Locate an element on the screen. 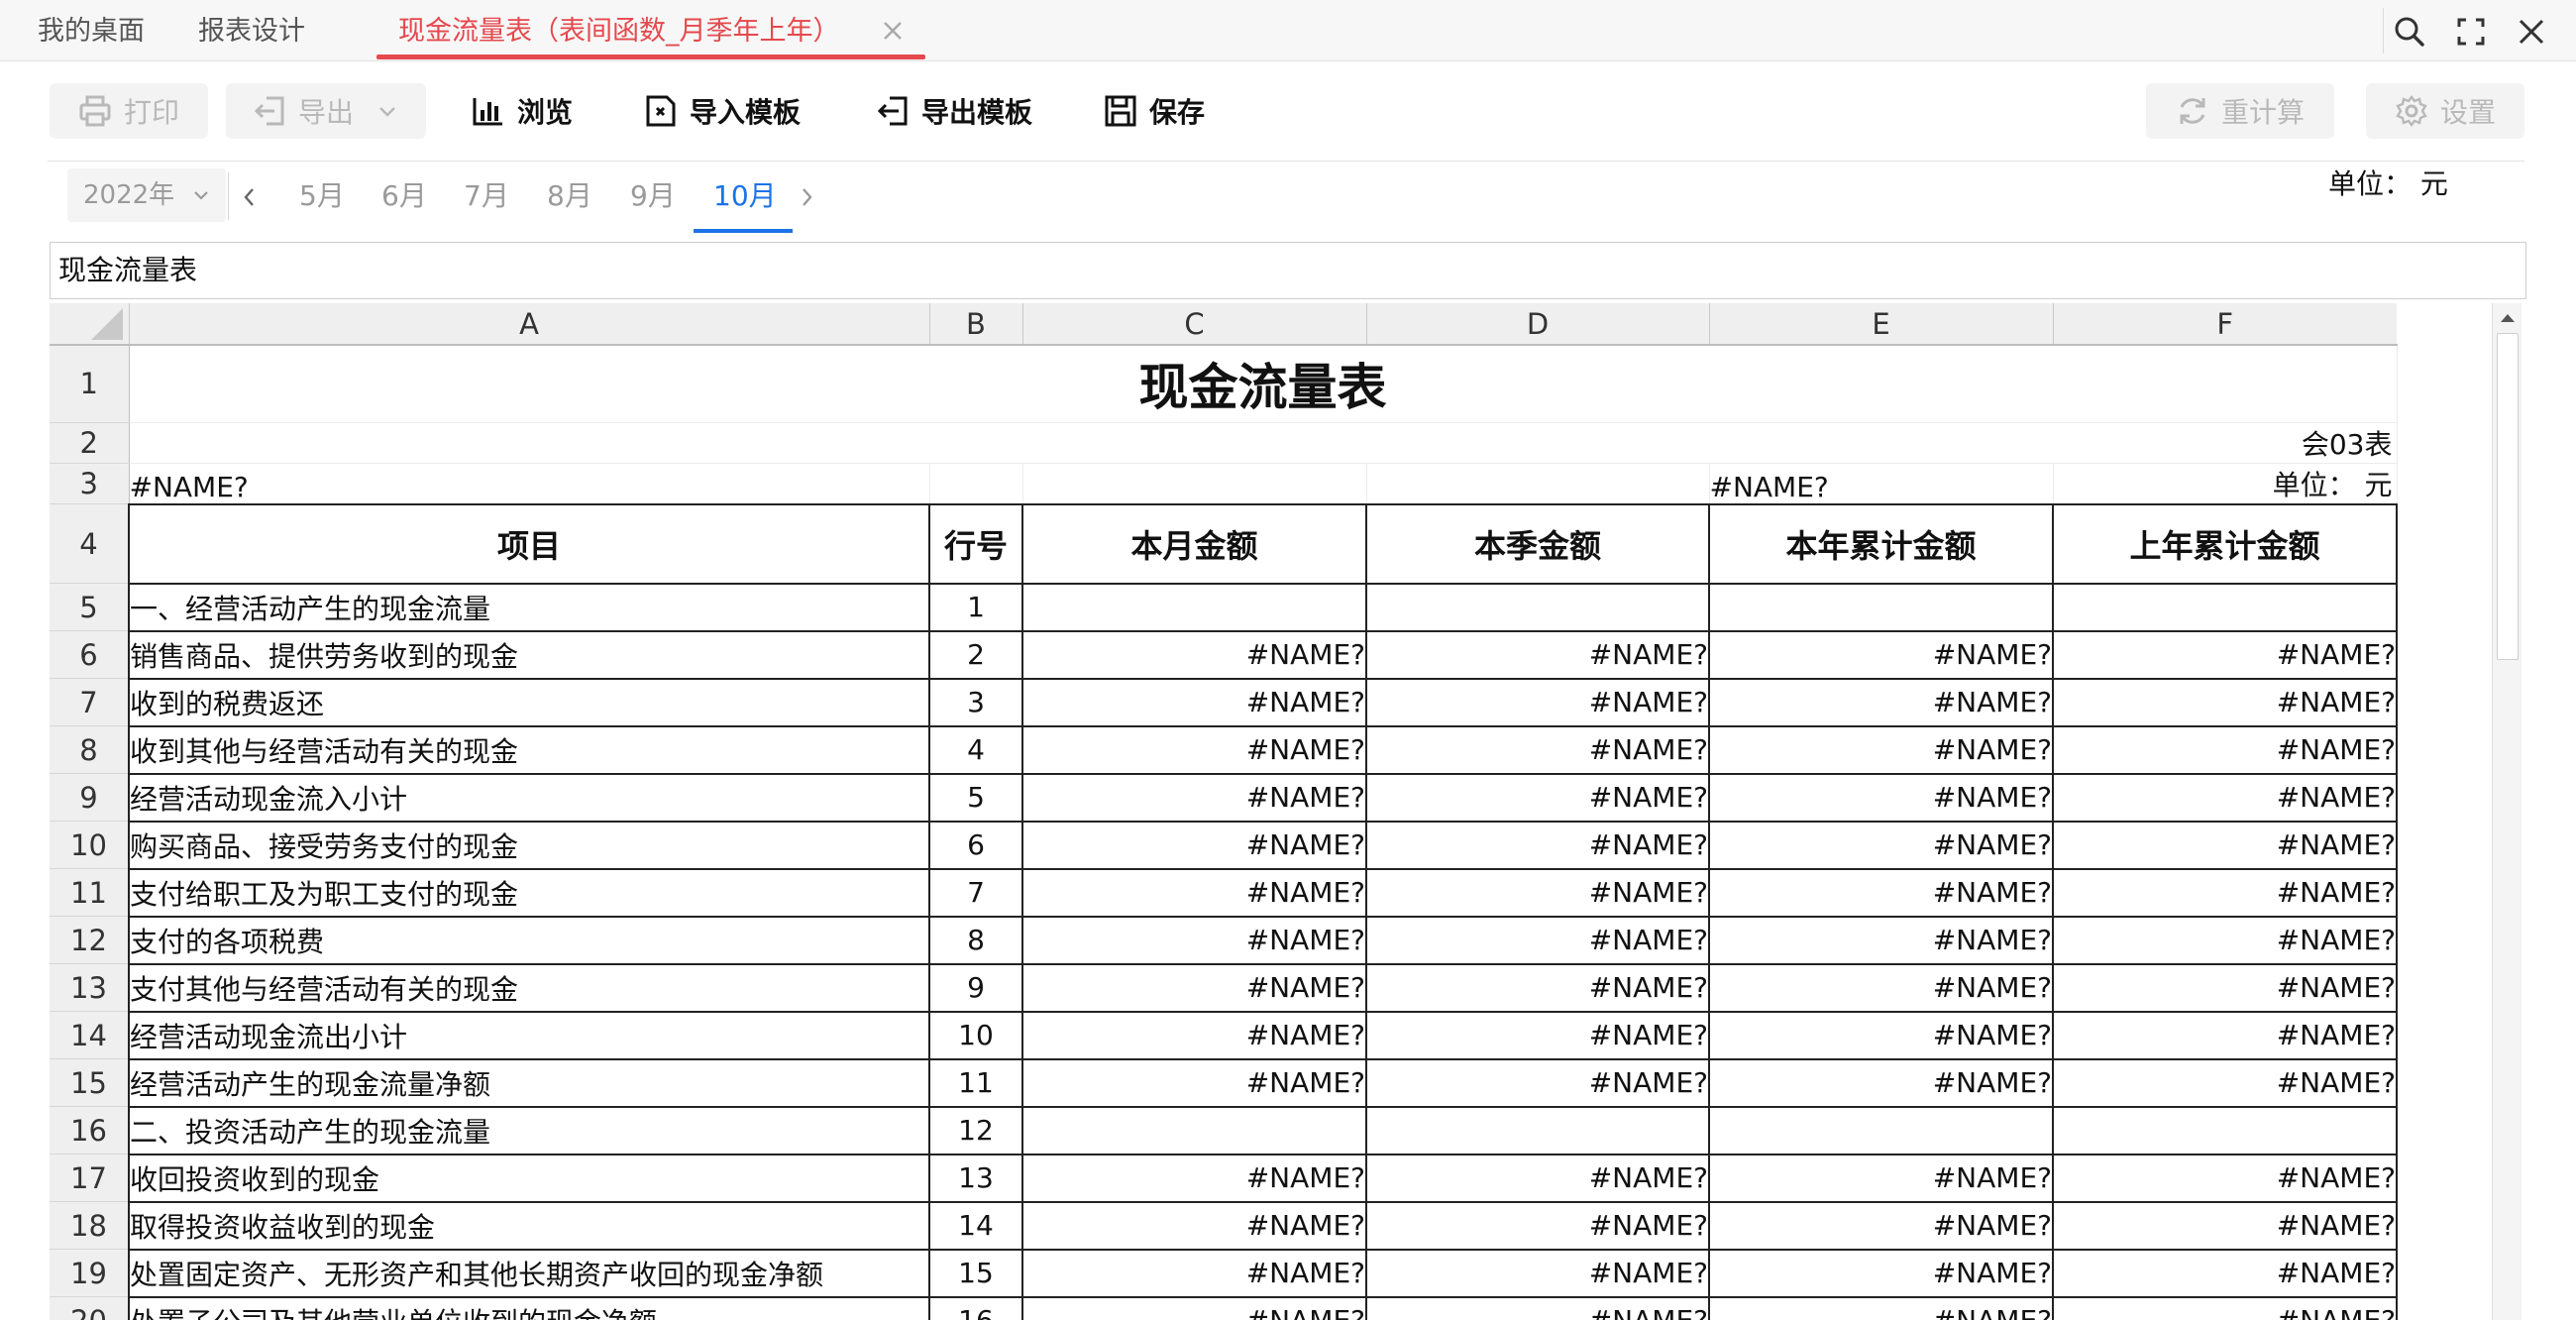 The width and height of the screenshot is (2576, 1320). tab-cash-flow-statement: 现金流量表（表间函数_月季年上年） is located at coordinates (619, 30).